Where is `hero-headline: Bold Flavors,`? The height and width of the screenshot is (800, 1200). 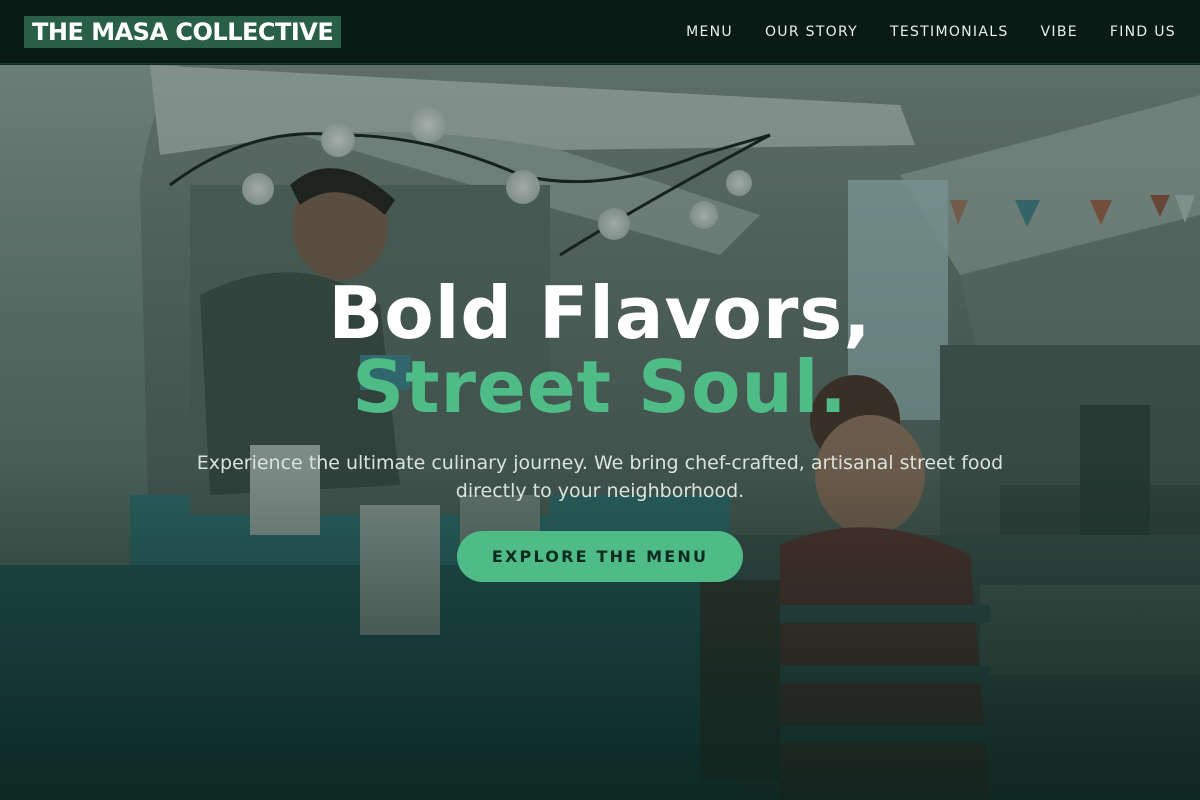 hero-headline: Bold Flavors, is located at coordinates (600, 313).